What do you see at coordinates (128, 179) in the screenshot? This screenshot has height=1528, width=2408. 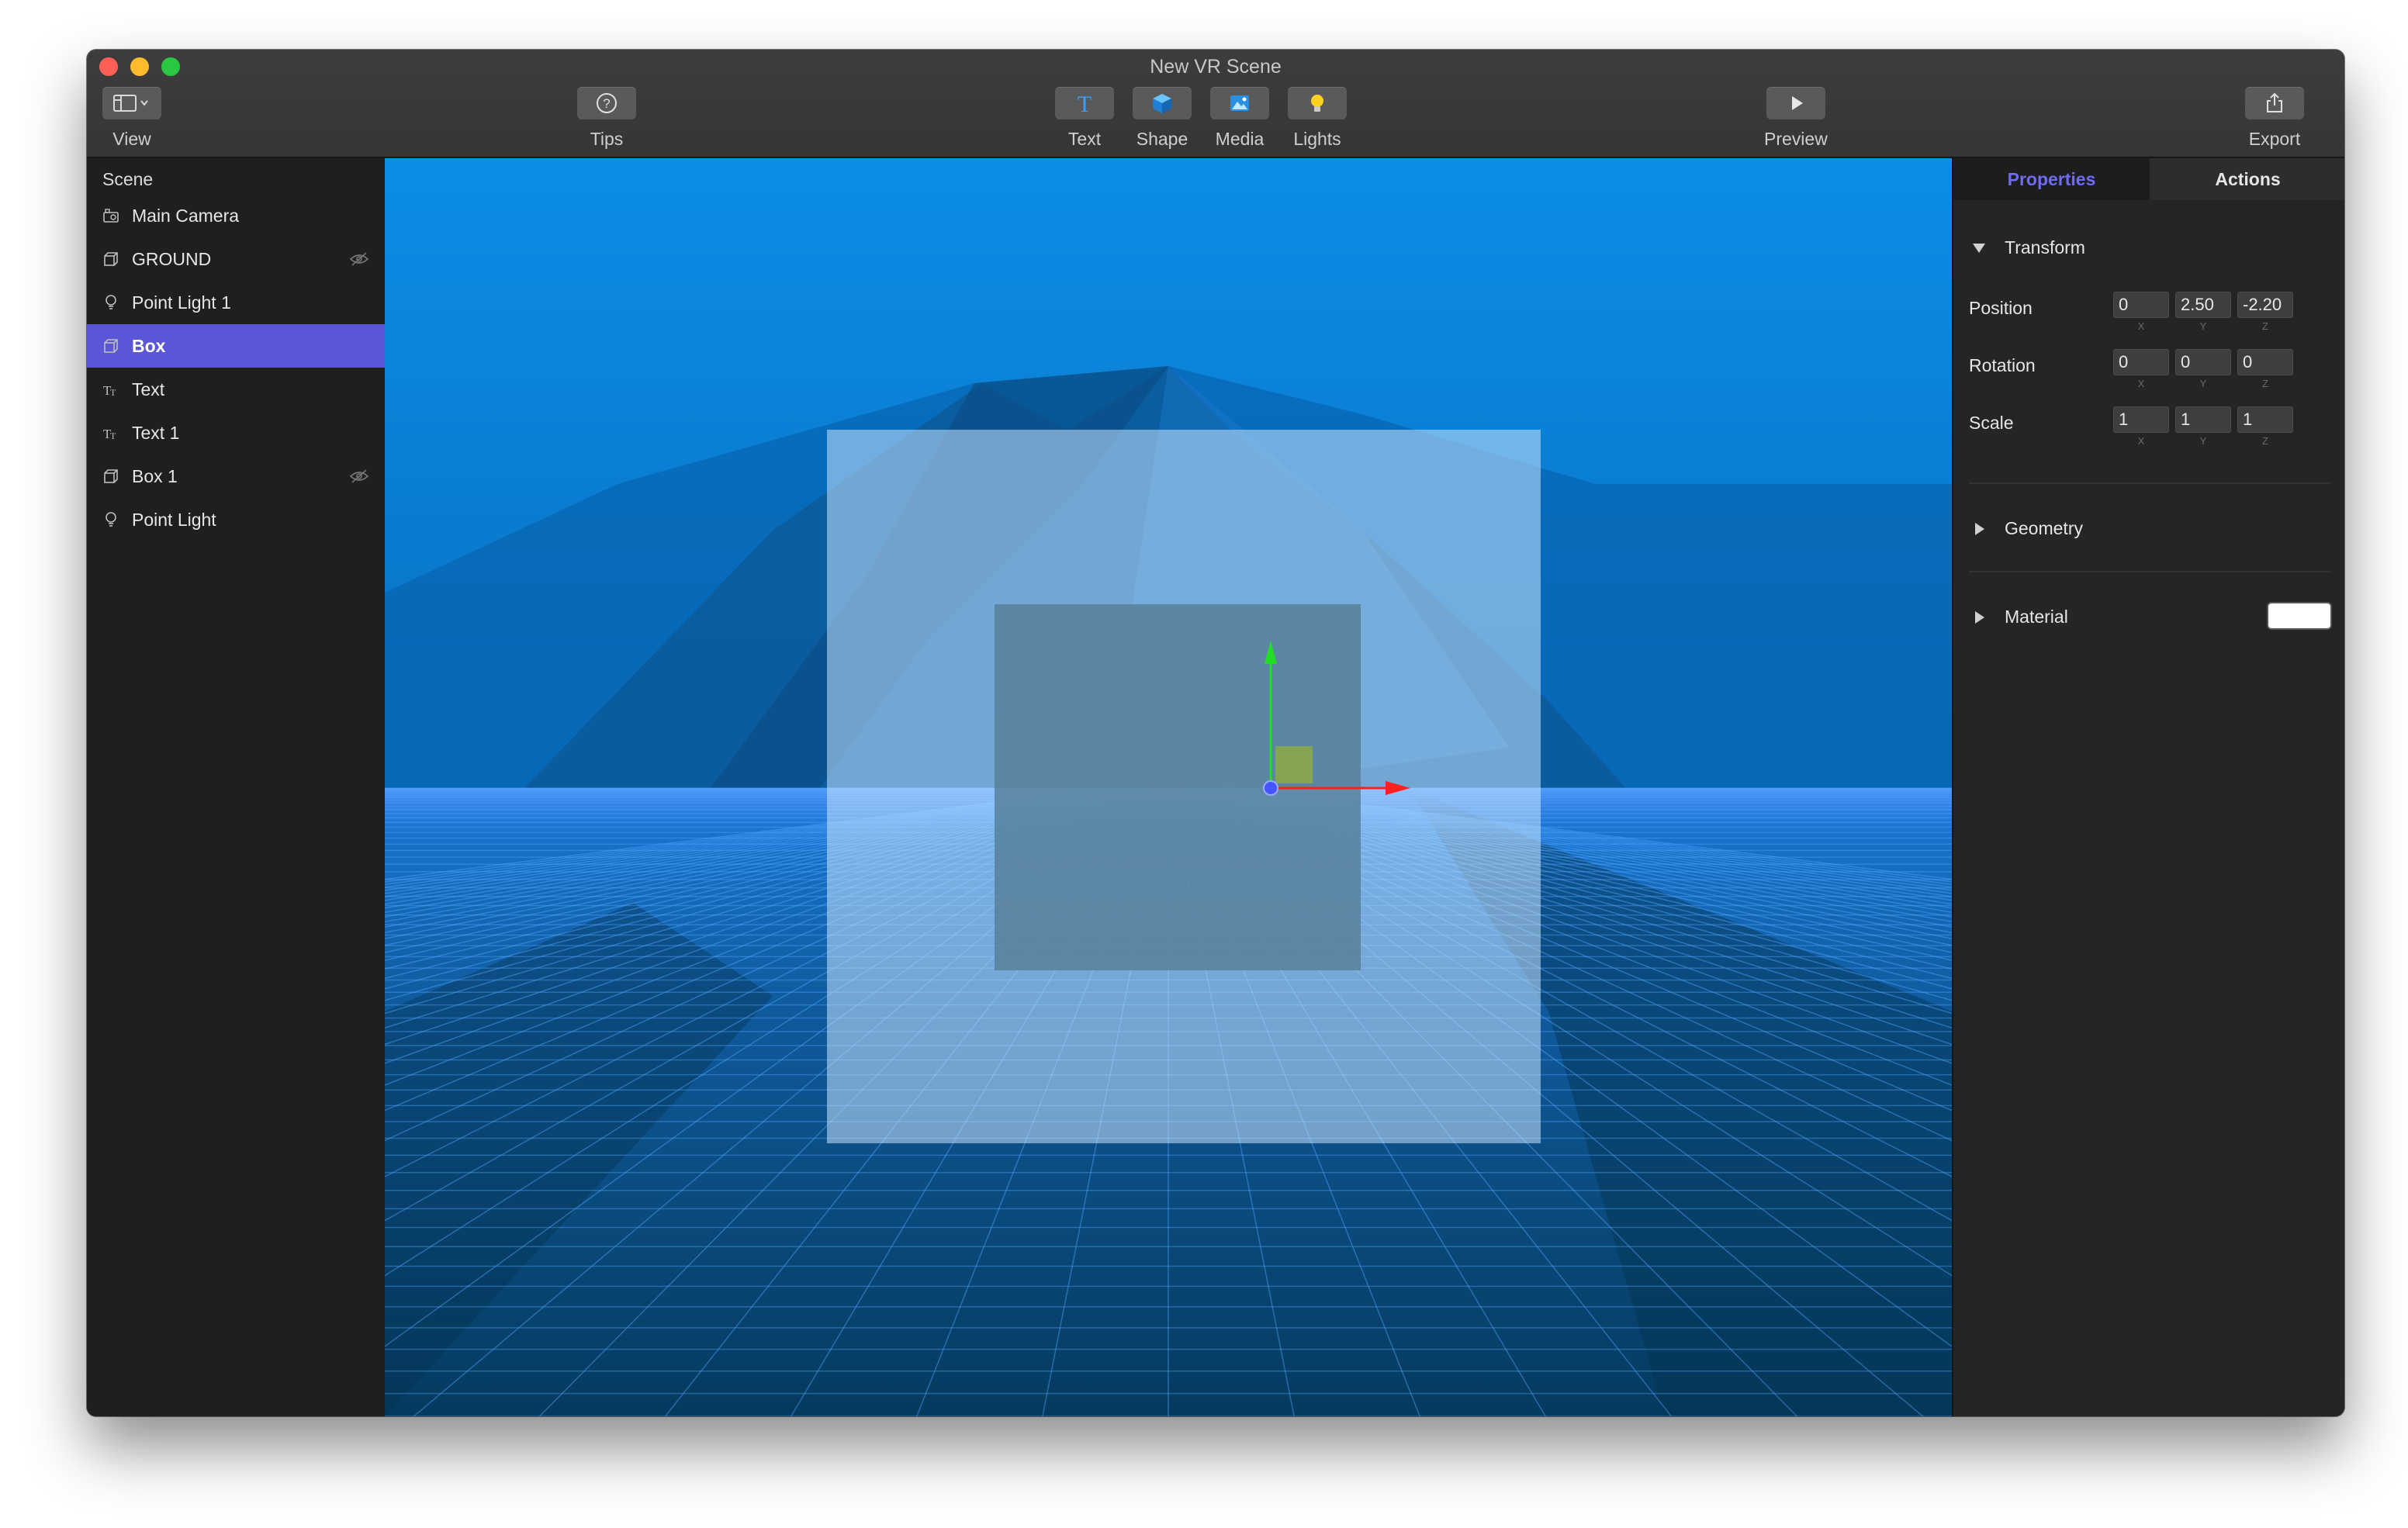 I see `scene-header: Scene` at bounding box center [128, 179].